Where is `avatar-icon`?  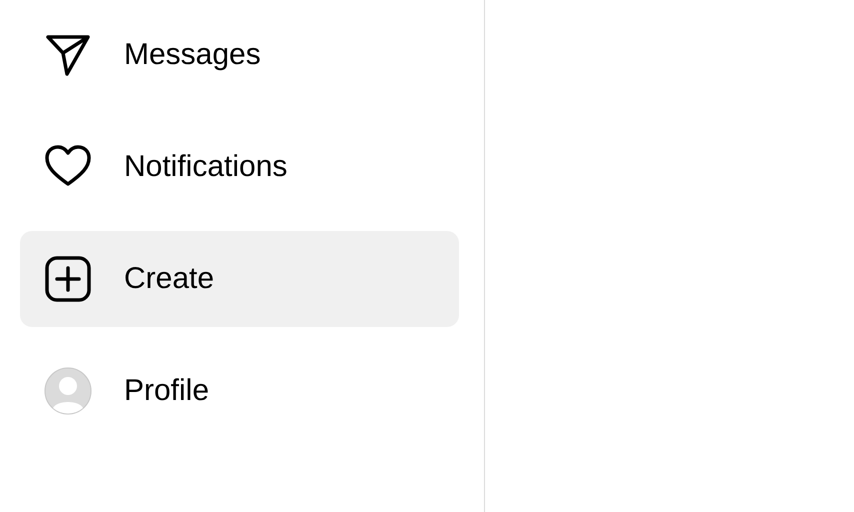 avatar-icon is located at coordinates (68, 391).